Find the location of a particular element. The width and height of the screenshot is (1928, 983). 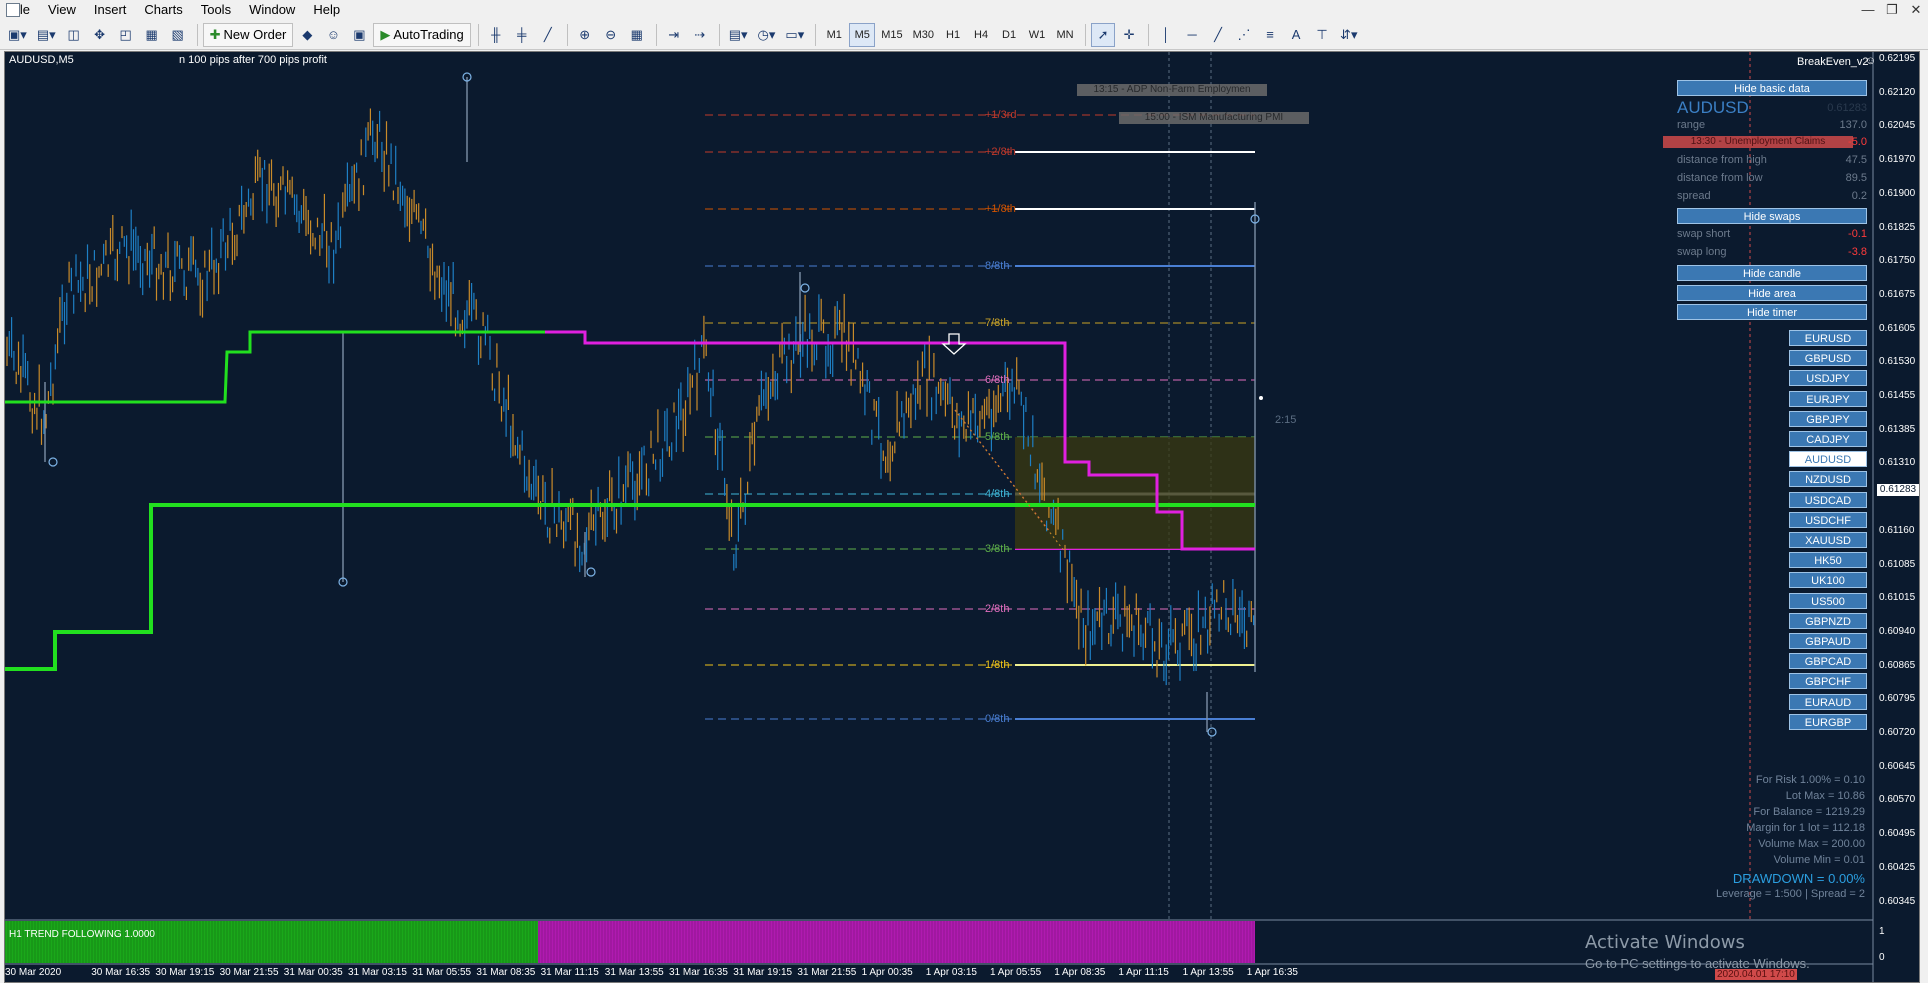

timeframe-h4: H4 is located at coordinates (981, 35).